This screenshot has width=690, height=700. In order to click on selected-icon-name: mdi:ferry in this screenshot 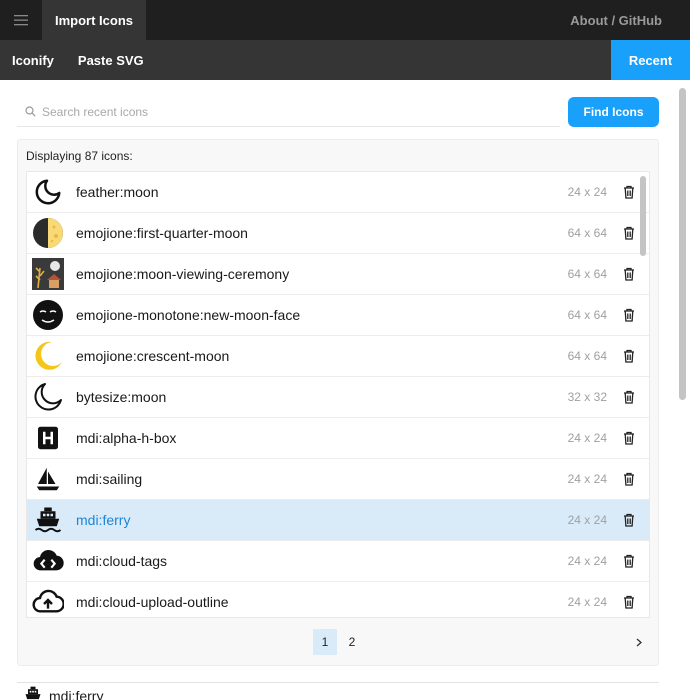, I will do `click(76, 694)`.